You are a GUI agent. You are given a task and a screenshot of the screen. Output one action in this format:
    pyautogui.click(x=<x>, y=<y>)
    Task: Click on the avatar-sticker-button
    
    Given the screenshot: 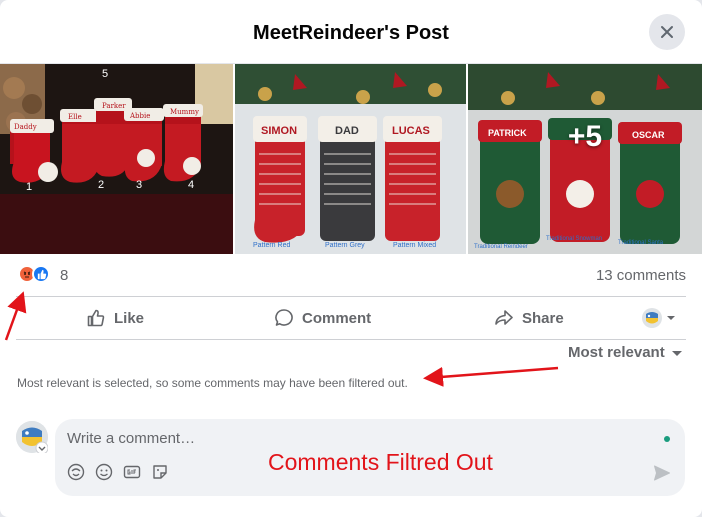 What is the action you would take?
    pyautogui.click(x=76, y=472)
    